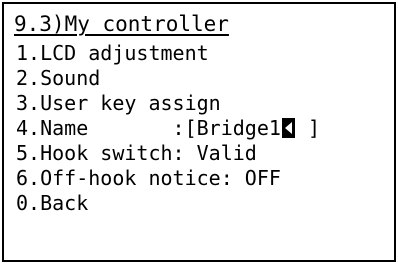 This screenshot has width=398, height=264. I want to click on cursor-left-arrow-icon, so click(288, 128).